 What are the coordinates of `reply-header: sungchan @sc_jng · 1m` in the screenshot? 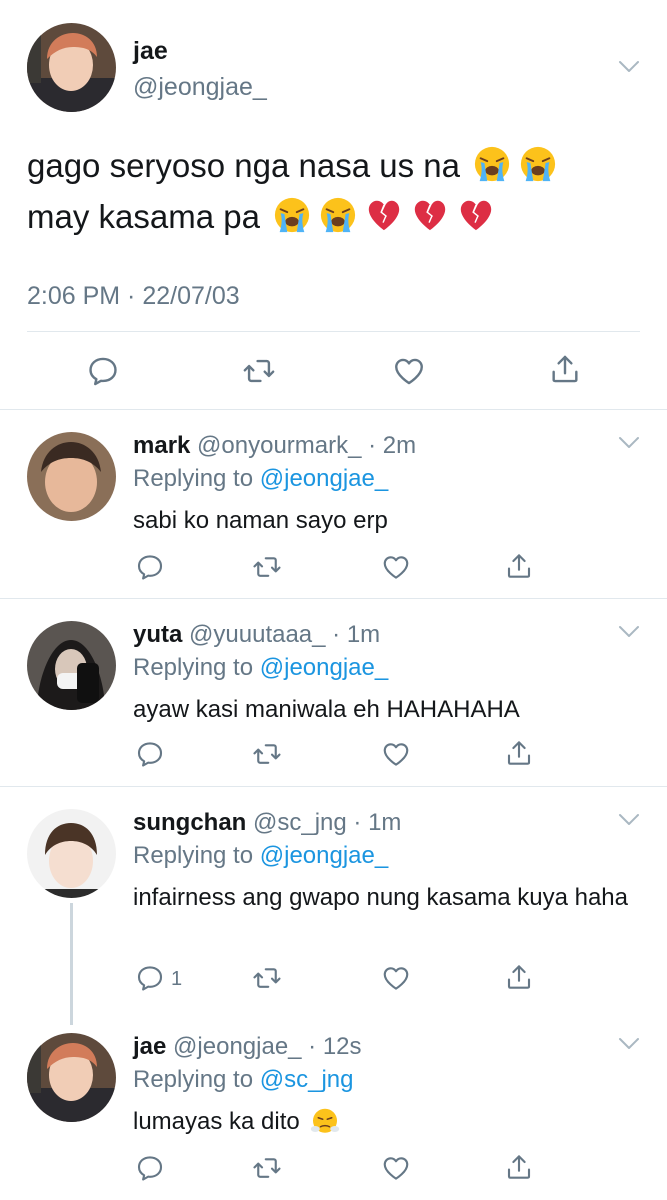 It's located at (267, 823).